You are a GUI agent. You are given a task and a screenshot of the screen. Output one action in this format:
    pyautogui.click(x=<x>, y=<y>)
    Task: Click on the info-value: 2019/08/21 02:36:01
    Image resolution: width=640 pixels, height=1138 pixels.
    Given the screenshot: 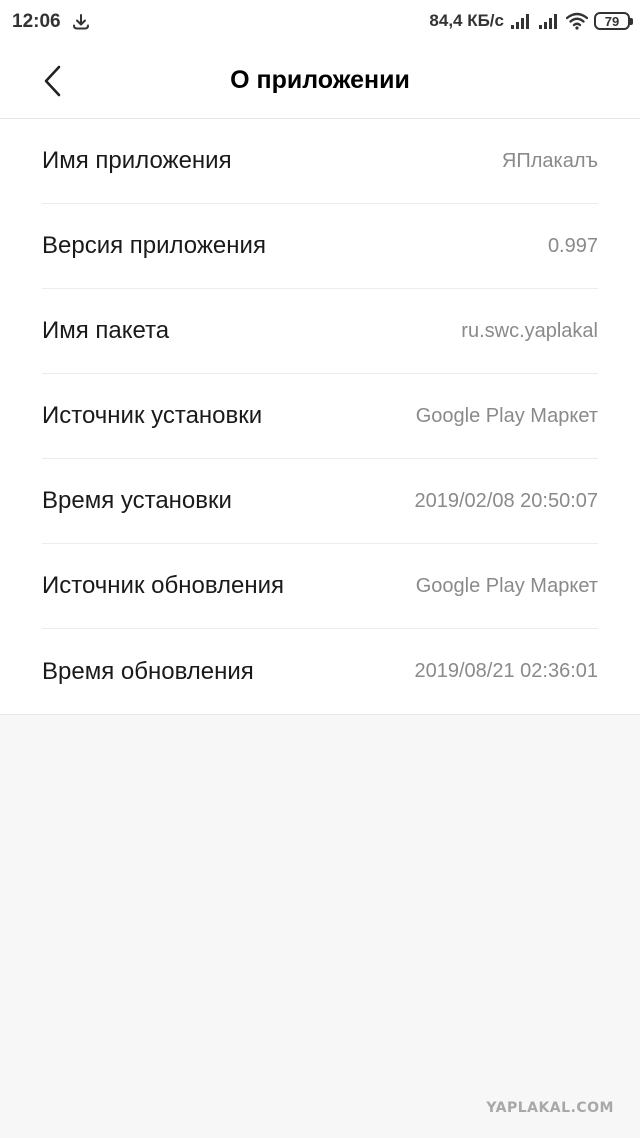 What is the action you would take?
    pyautogui.click(x=506, y=671)
    